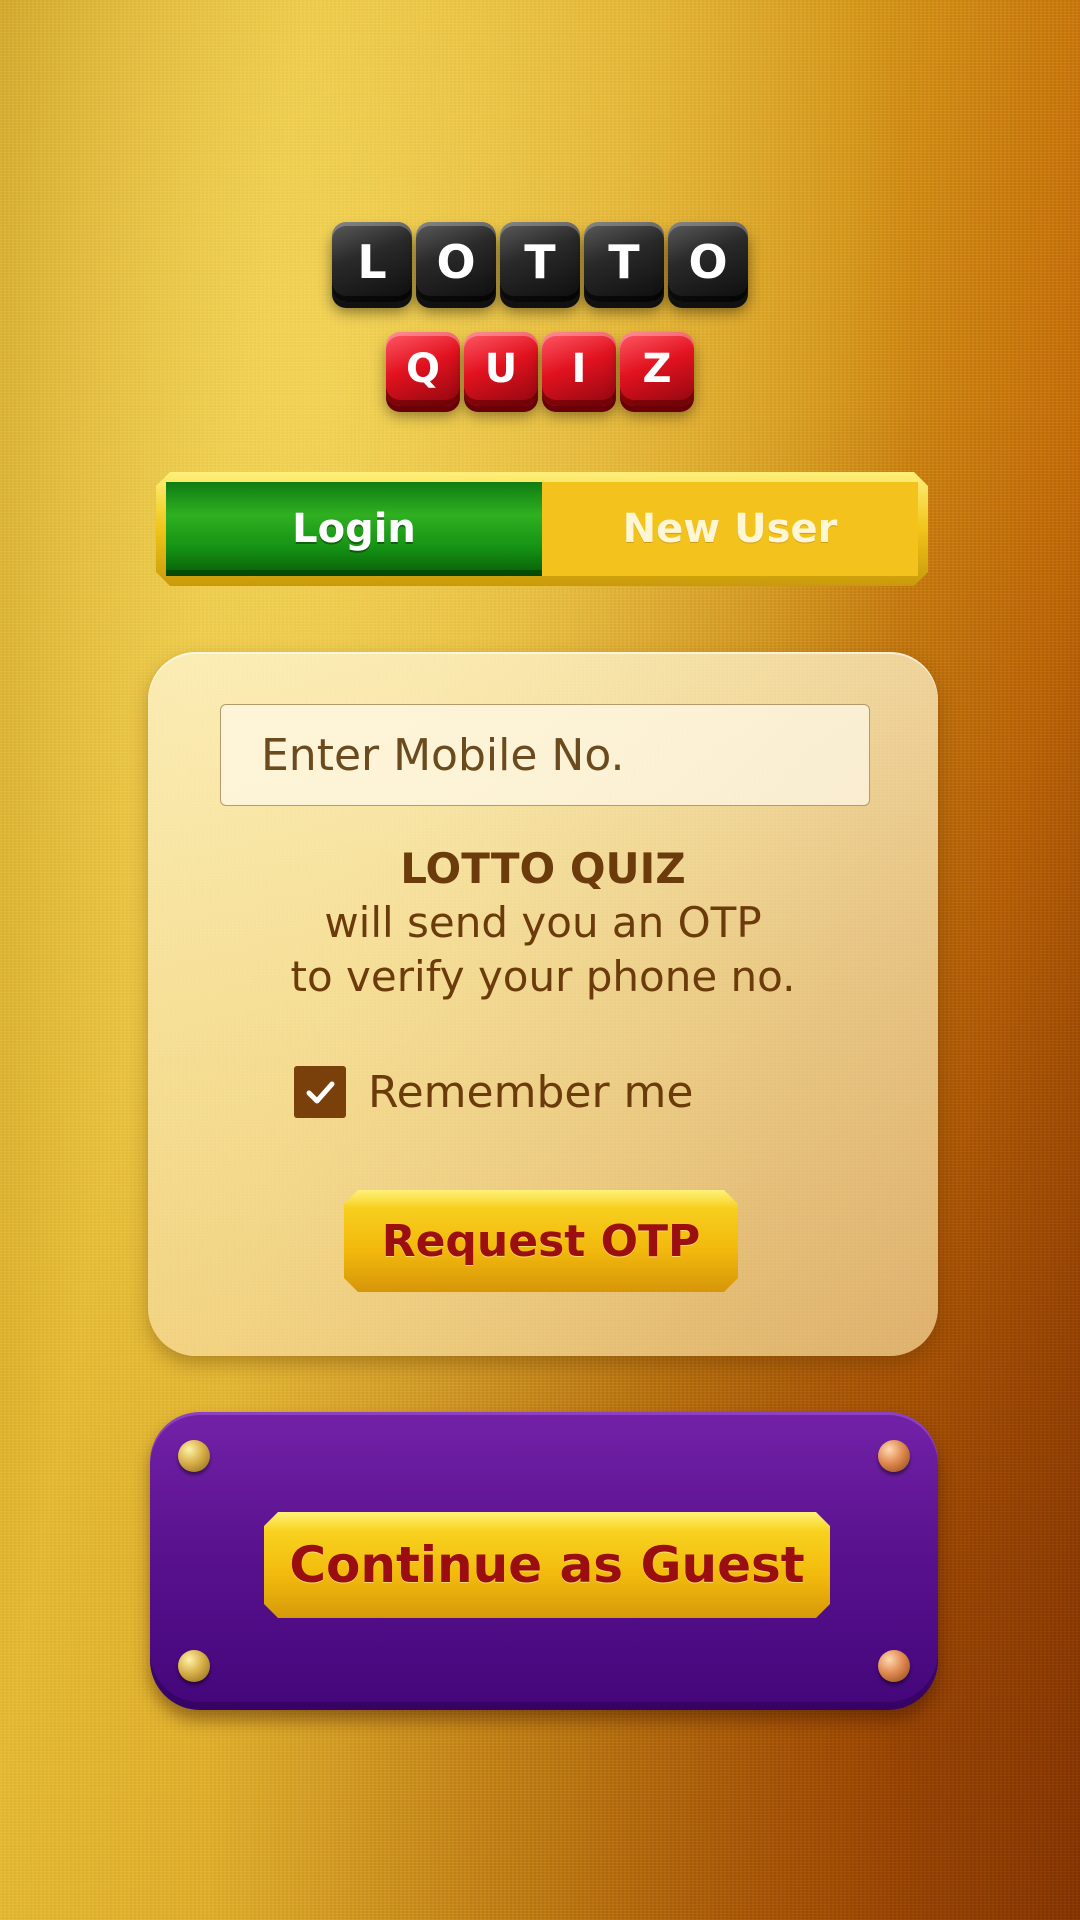 This screenshot has height=1920, width=1080. What do you see at coordinates (543, 868) in the screenshot?
I see `otp-info-title: LOTTO QUIZ` at bounding box center [543, 868].